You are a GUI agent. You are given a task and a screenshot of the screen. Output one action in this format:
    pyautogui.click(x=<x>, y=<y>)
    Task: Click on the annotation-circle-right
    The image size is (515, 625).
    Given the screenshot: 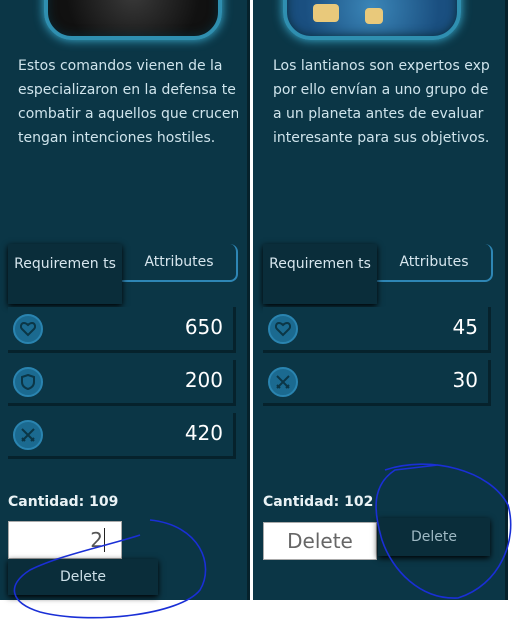 What is the action you would take?
    pyautogui.click(x=443, y=531)
    